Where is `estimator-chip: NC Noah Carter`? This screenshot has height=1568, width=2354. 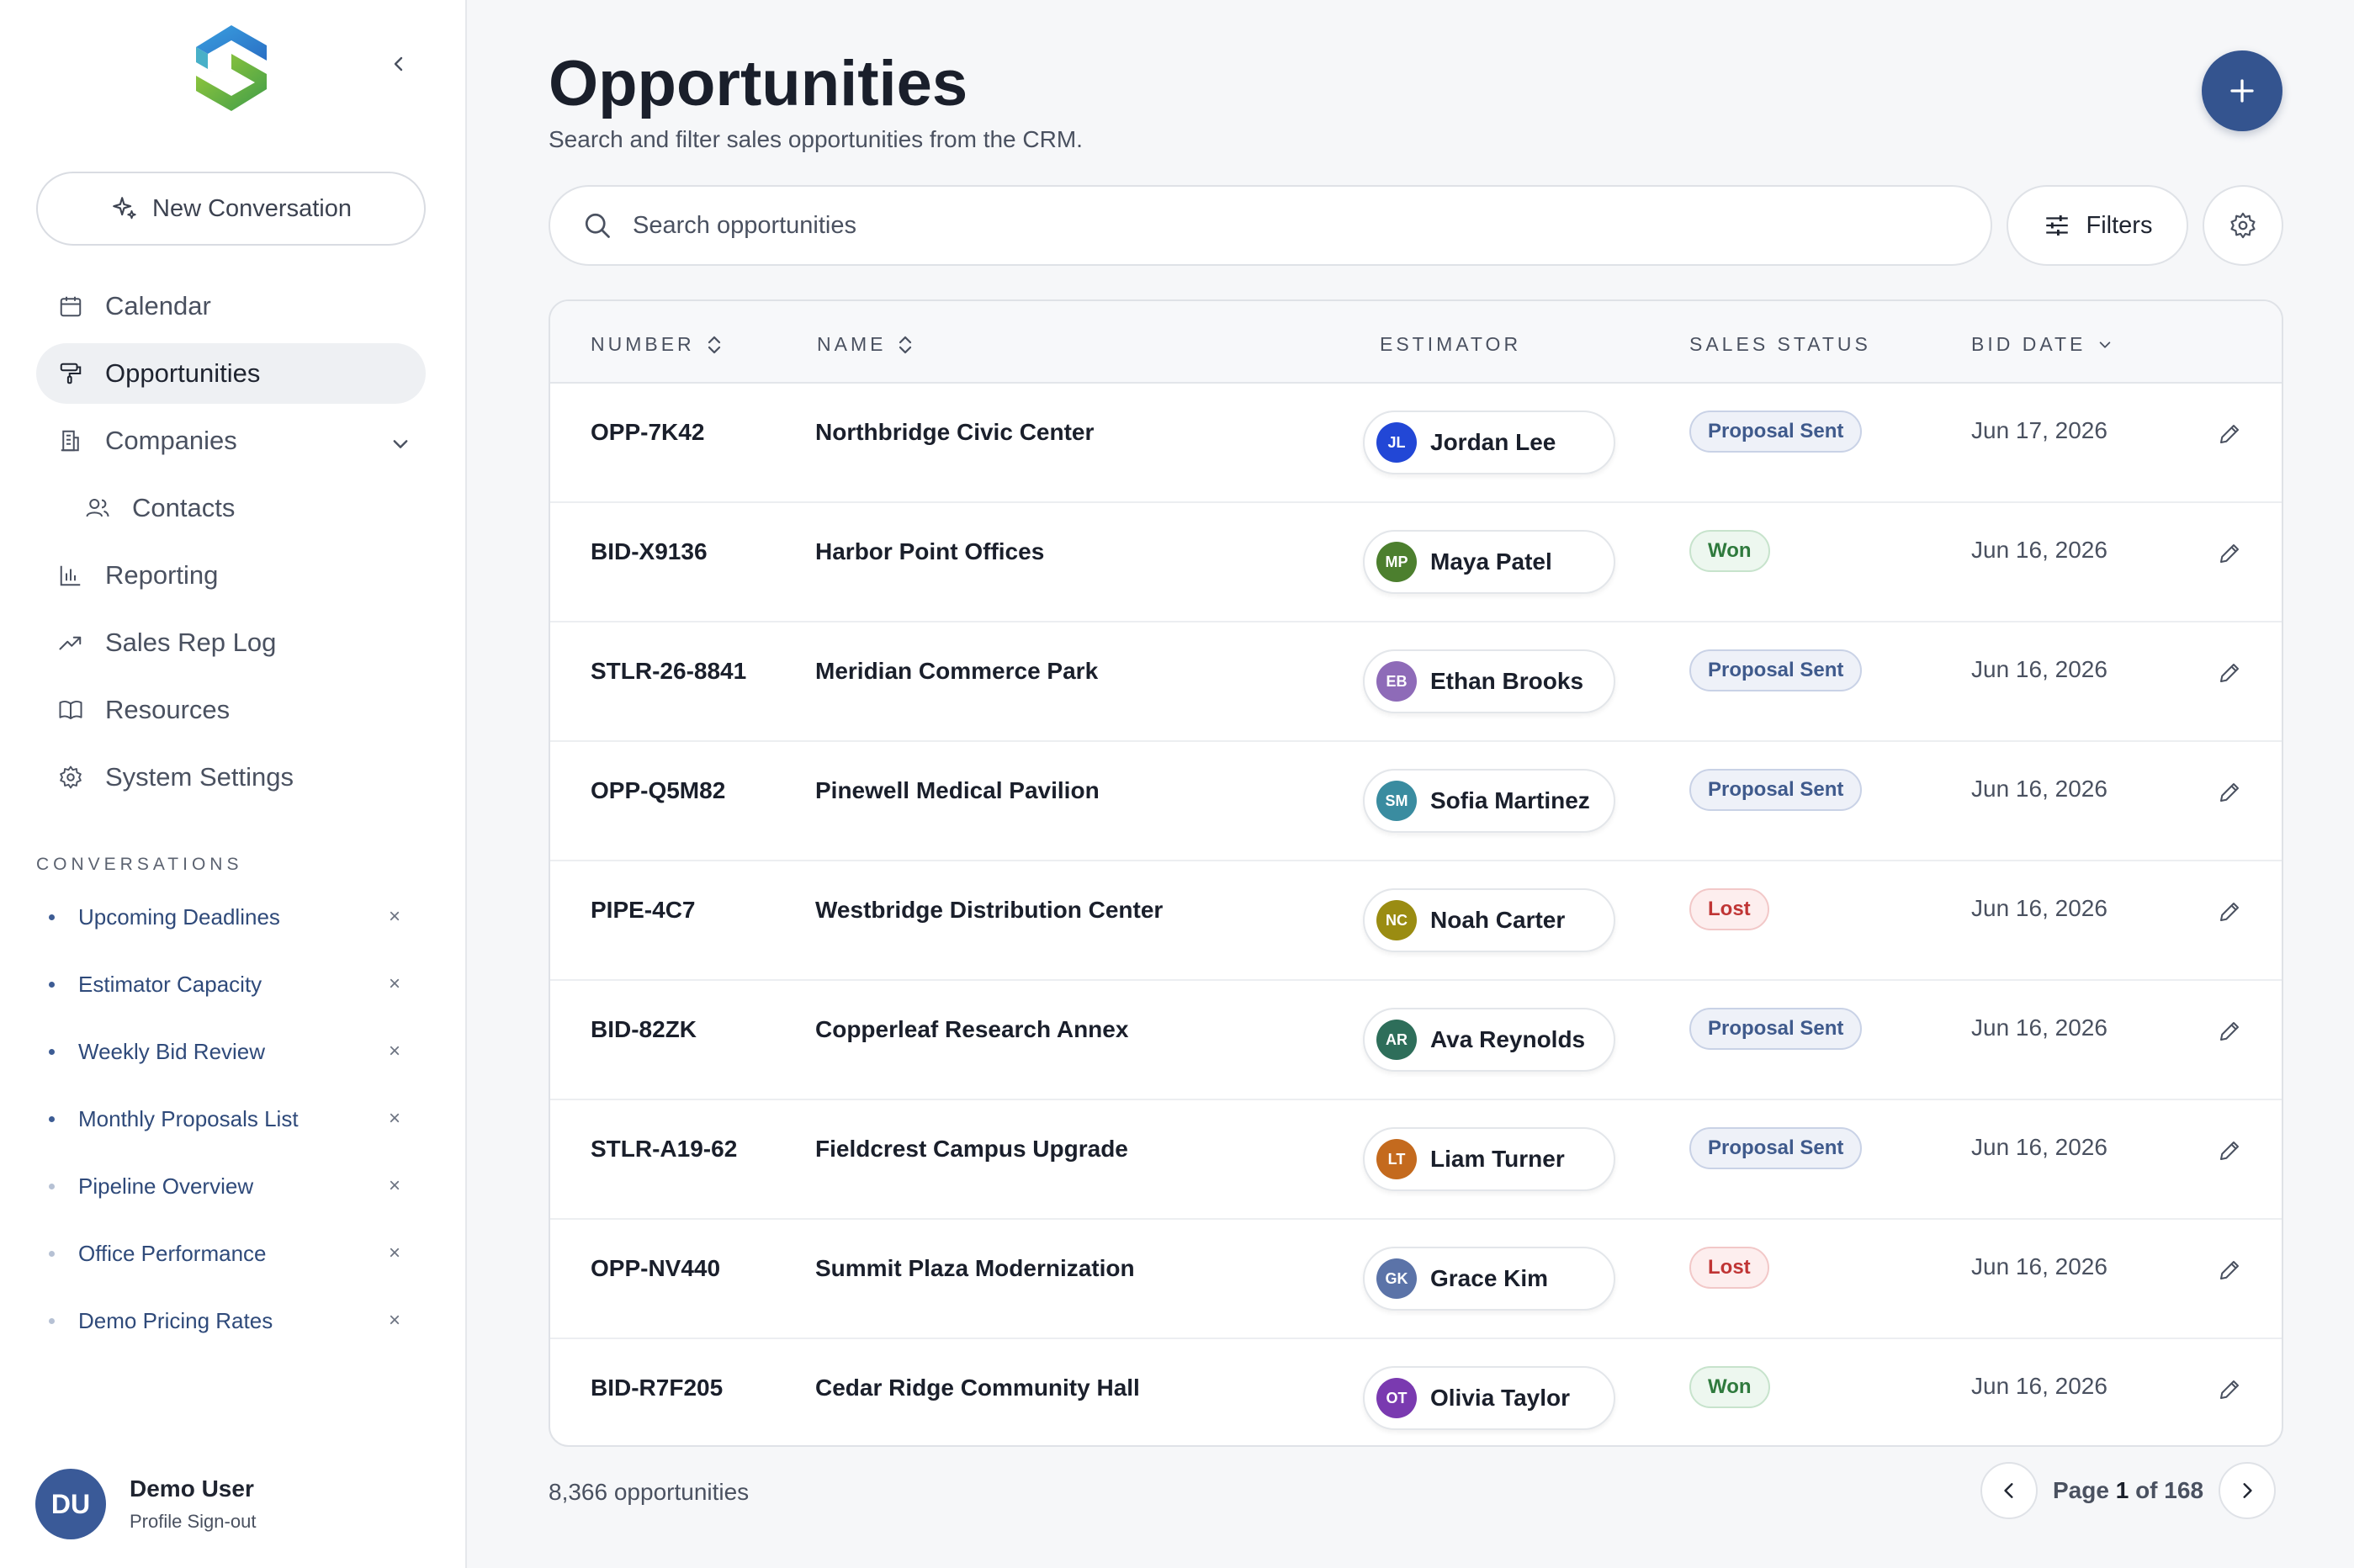 estimator-chip: NC Noah Carter is located at coordinates (1489, 920).